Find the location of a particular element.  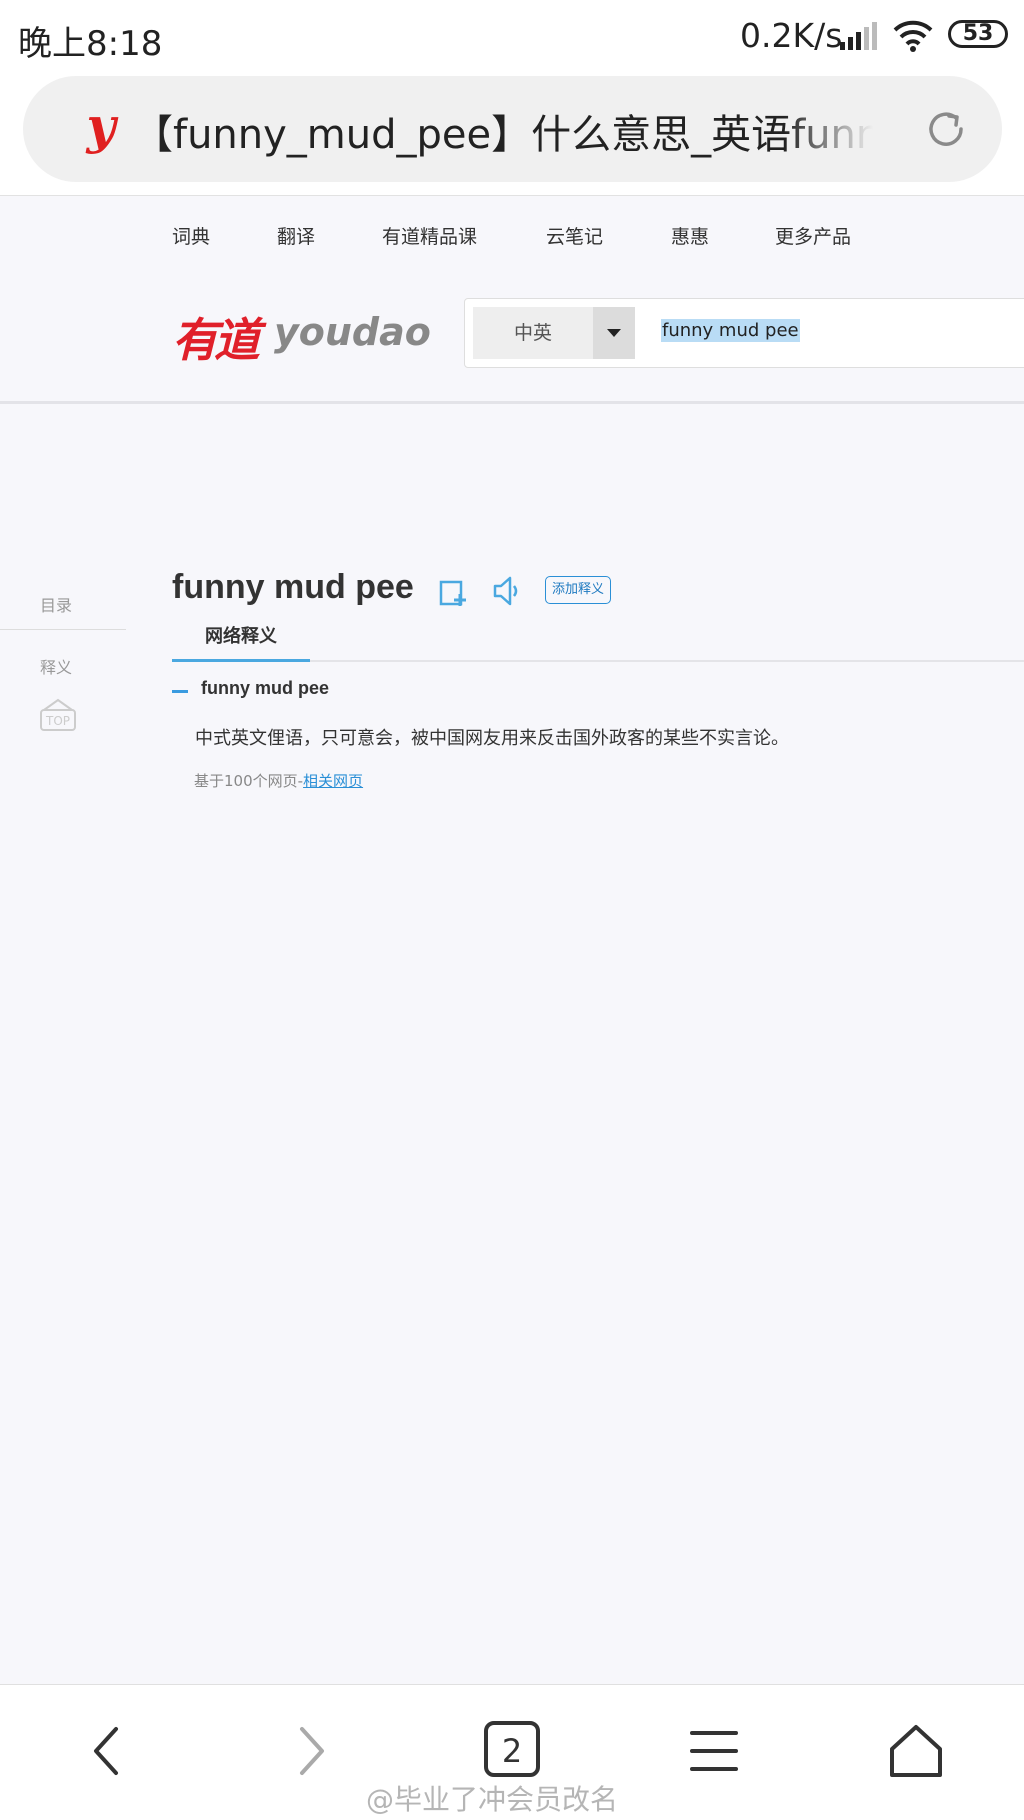

search-box: 中英 funny mud pee is located at coordinates (744, 333).